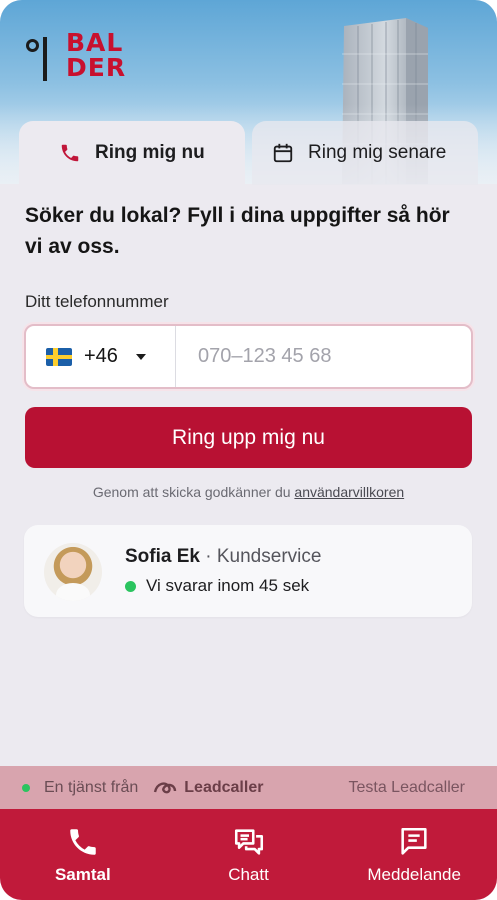  I want to click on avatar, so click(73, 572).